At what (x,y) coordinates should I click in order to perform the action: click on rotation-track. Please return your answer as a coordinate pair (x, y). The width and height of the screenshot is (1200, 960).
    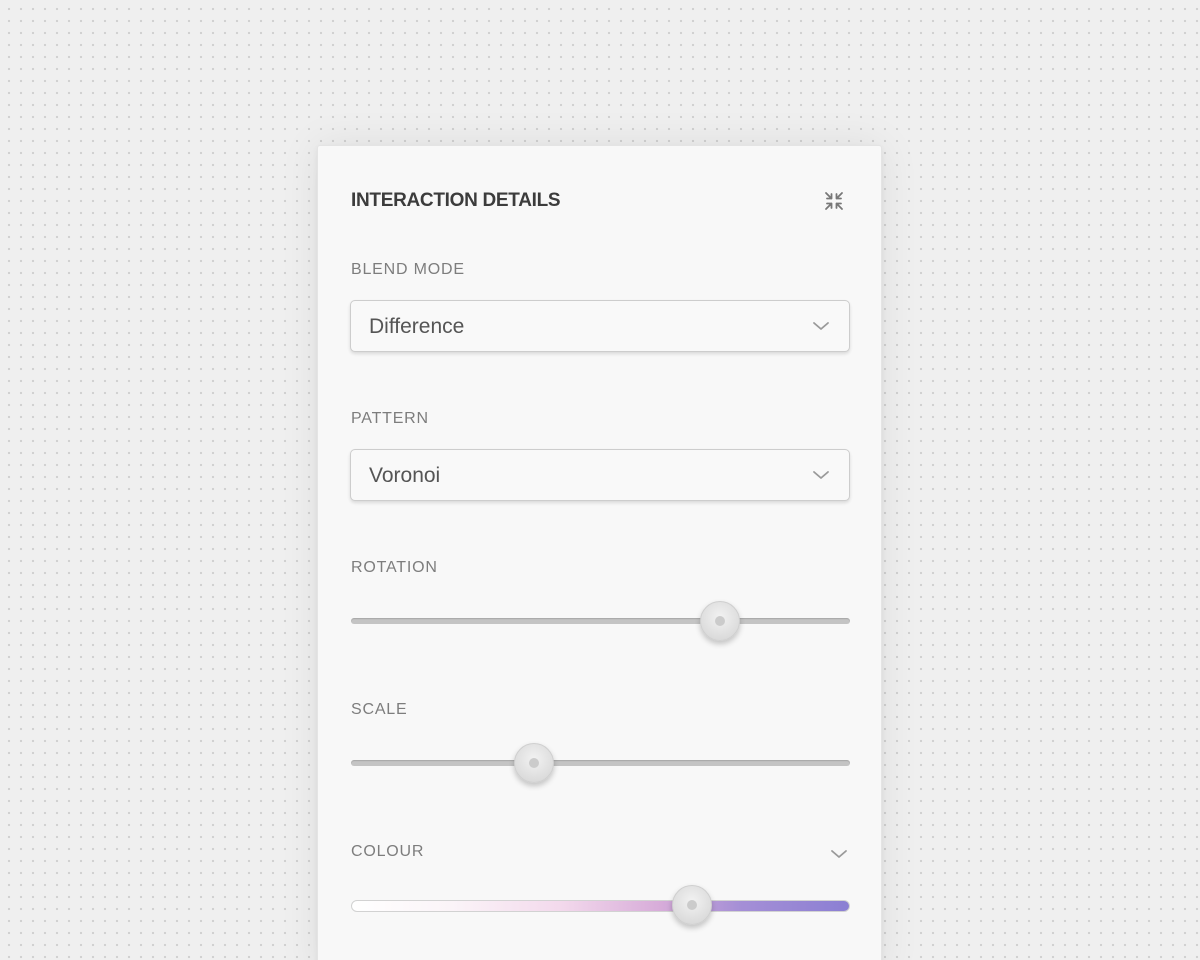
    Looking at the image, I should click on (600, 621).